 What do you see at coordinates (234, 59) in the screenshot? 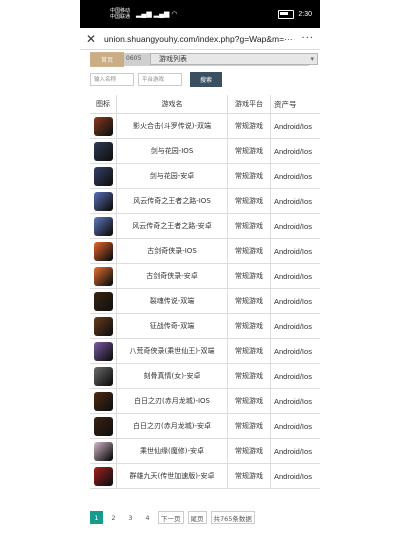
I see `game-list-select: 游戏列表` at bounding box center [234, 59].